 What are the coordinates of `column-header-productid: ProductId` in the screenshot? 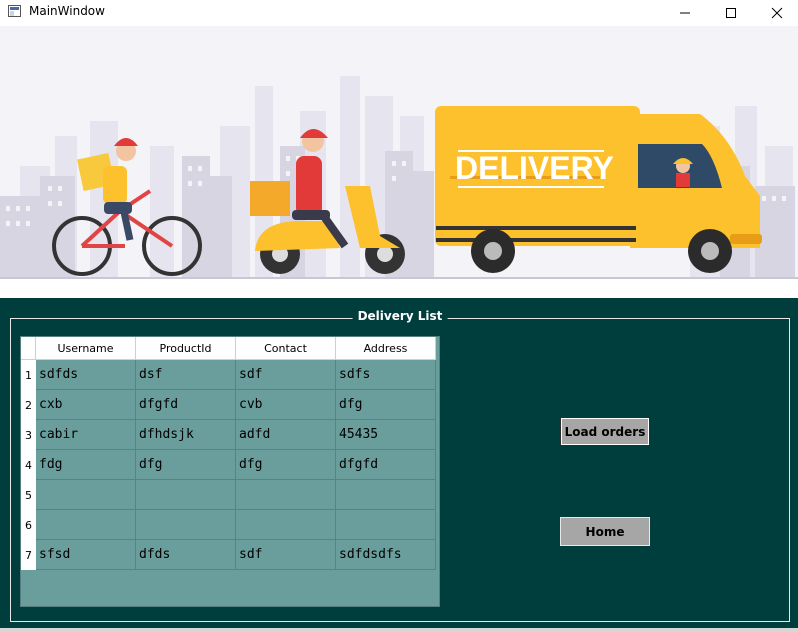 It's located at (186, 348).